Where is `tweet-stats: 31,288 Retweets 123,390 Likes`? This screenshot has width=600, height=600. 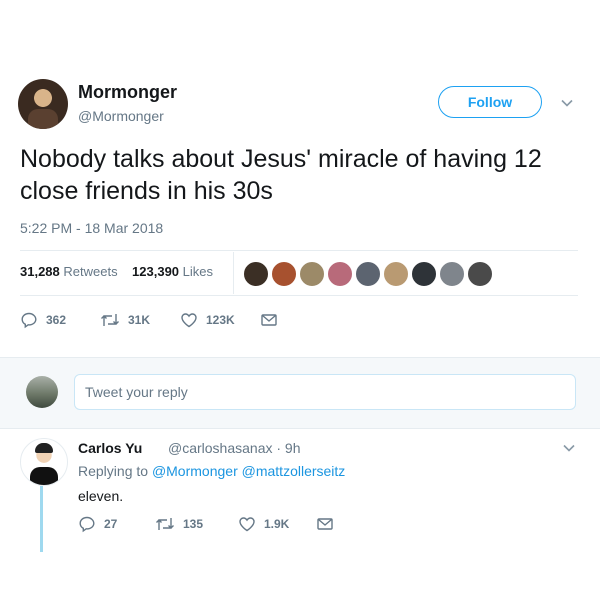
tweet-stats: 31,288 Retweets 123,390 Likes is located at coordinates (116, 271).